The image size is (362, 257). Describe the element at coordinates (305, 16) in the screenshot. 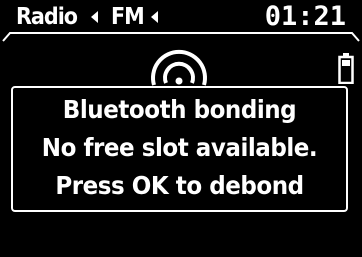

I see `clock: 01:21` at that location.